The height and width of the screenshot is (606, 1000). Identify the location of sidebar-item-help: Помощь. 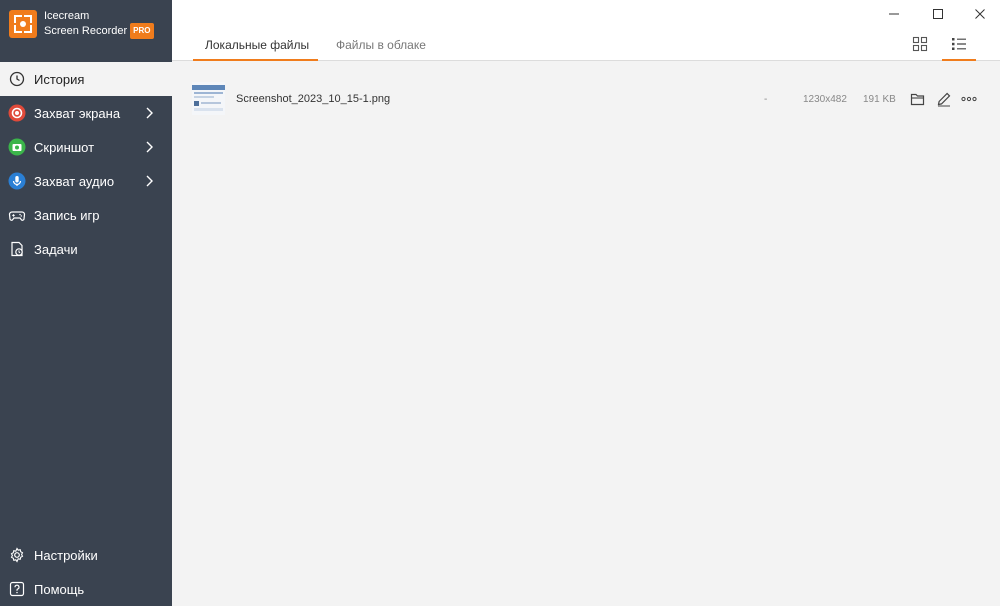
(86, 589).